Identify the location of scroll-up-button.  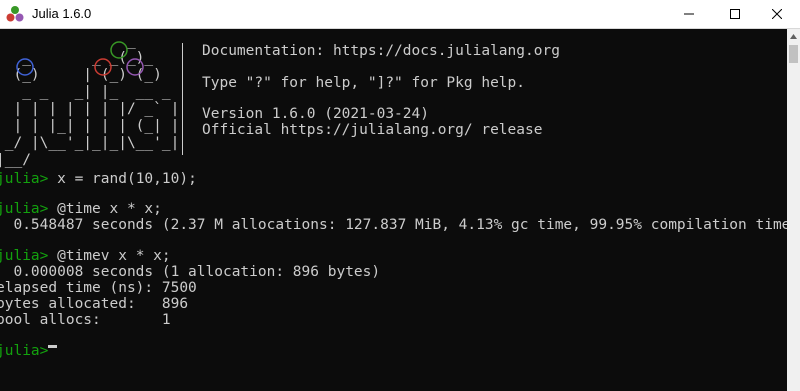
(793, 36).